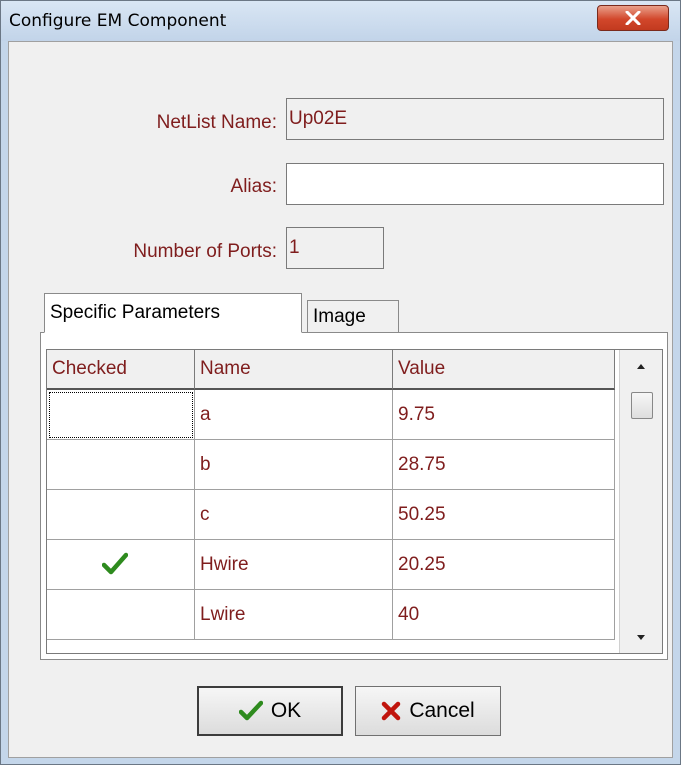  I want to click on ok-button: OK, so click(270, 711).